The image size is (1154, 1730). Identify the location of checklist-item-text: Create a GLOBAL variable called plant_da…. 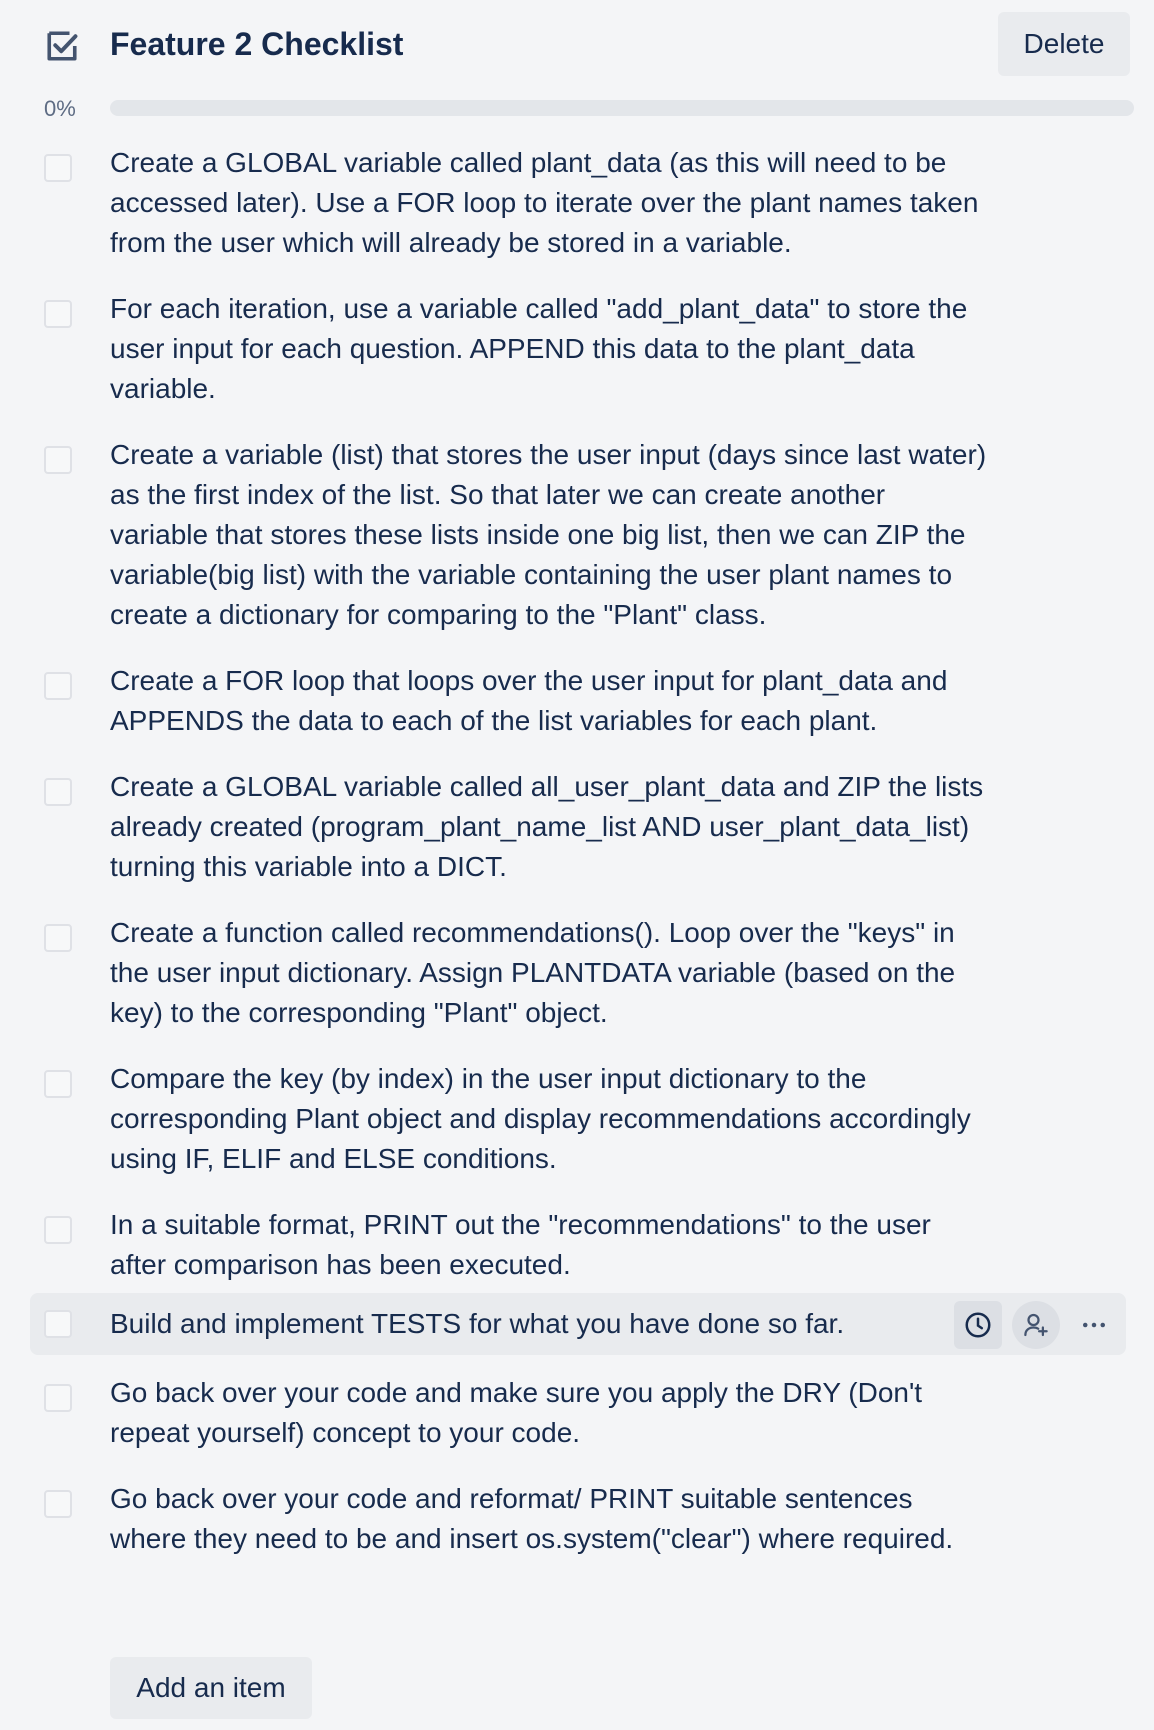
(550, 203).